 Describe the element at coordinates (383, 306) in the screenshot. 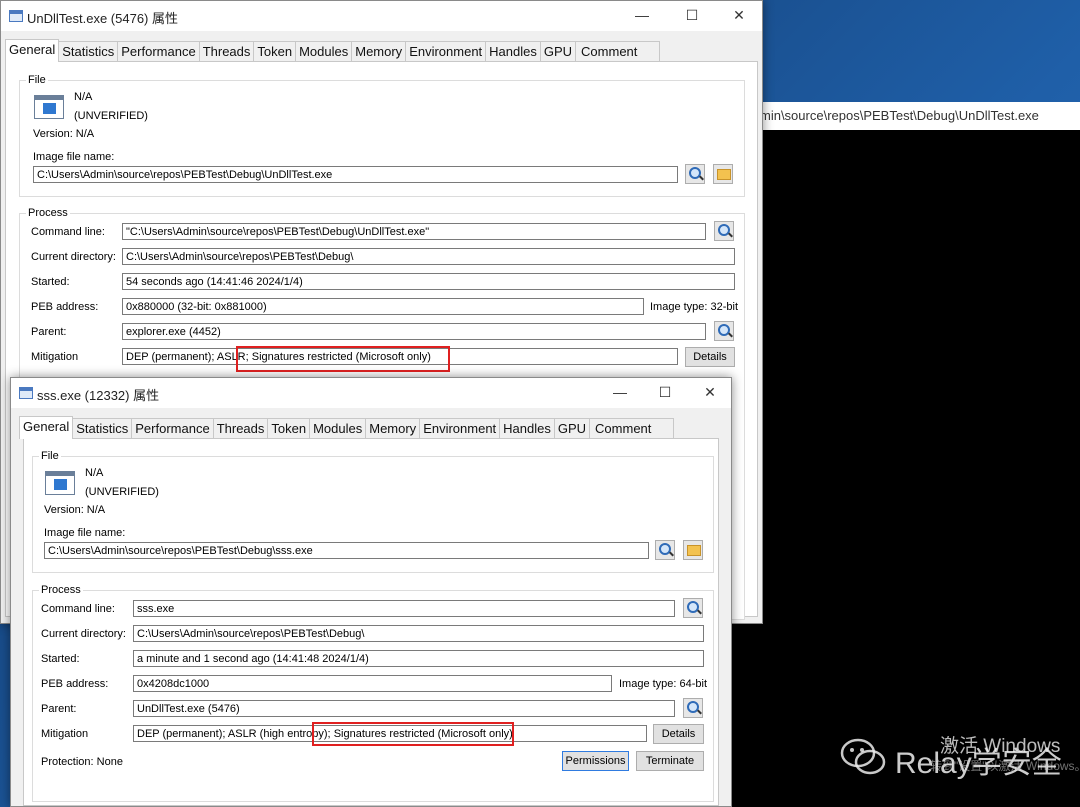

I see `peb-address-field: 0x880000 (32-bit: 0x881000)` at that location.